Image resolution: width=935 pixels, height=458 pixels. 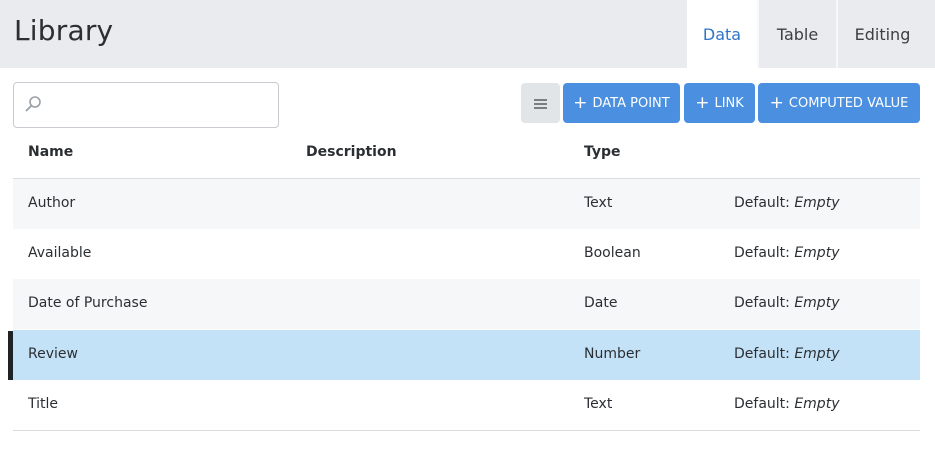 What do you see at coordinates (64, 30) in the screenshot?
I see `page-title: Library` at bounding box center [64, 30].